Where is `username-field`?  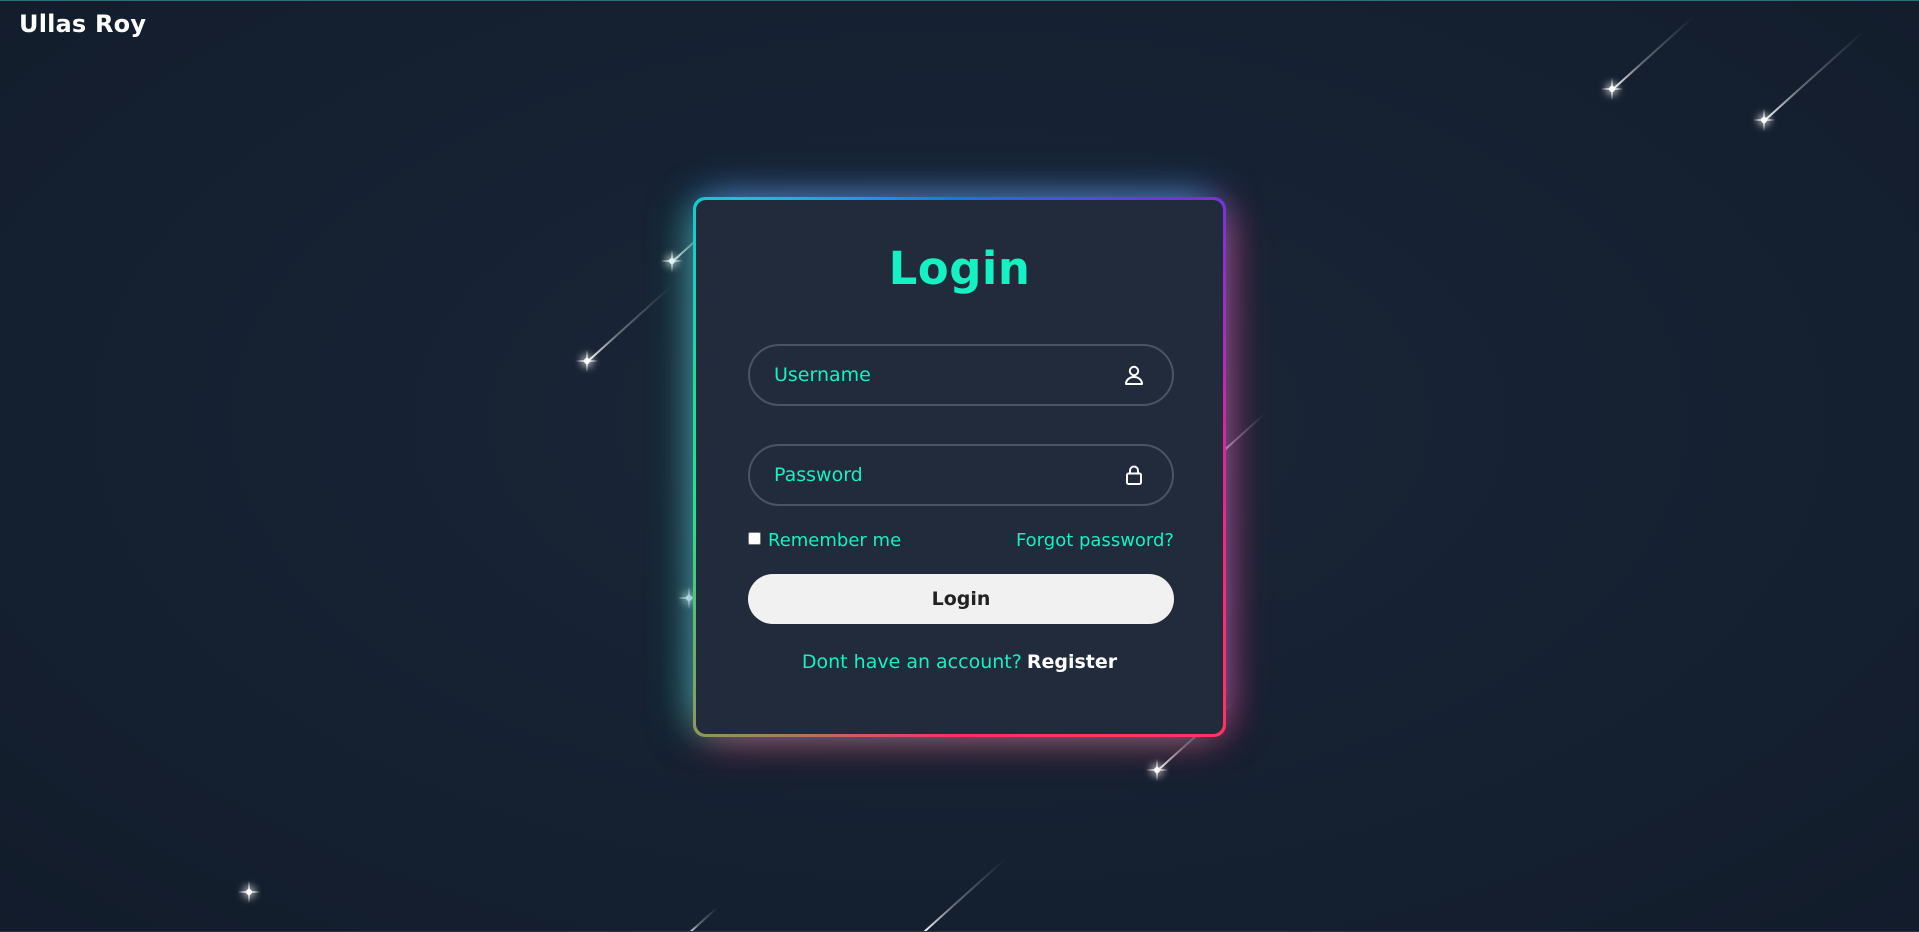
username-field is located at coordinates (961, 375).